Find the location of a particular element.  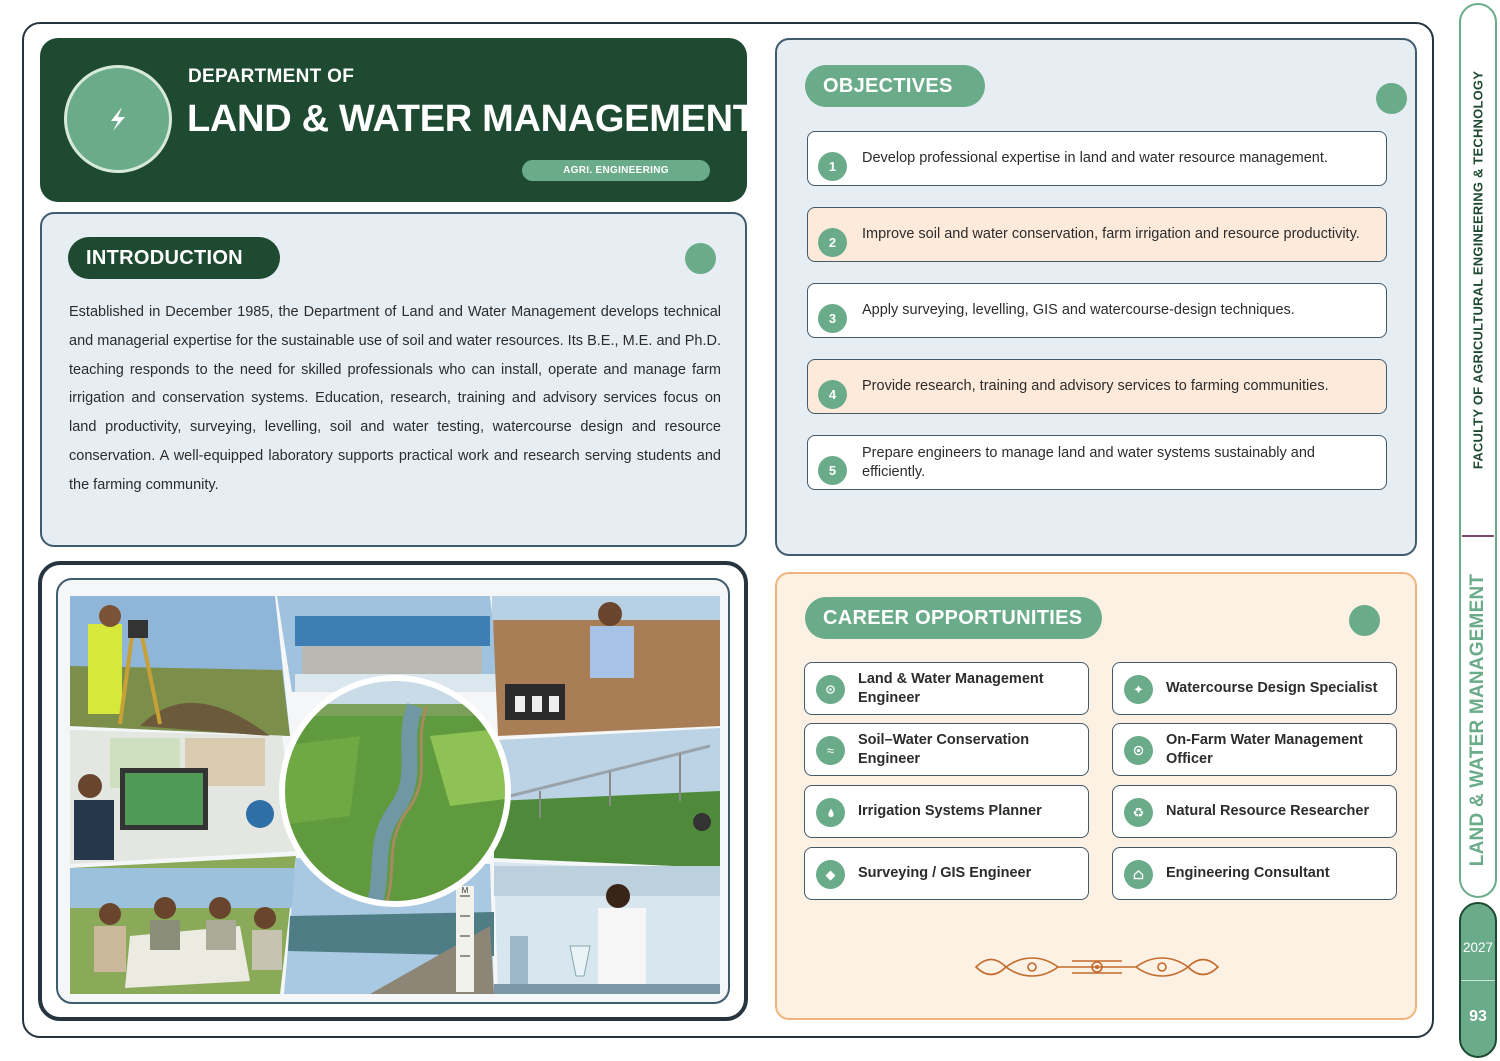

career-label: Irrigation Systems Planner is located at coordinates (950, 811).